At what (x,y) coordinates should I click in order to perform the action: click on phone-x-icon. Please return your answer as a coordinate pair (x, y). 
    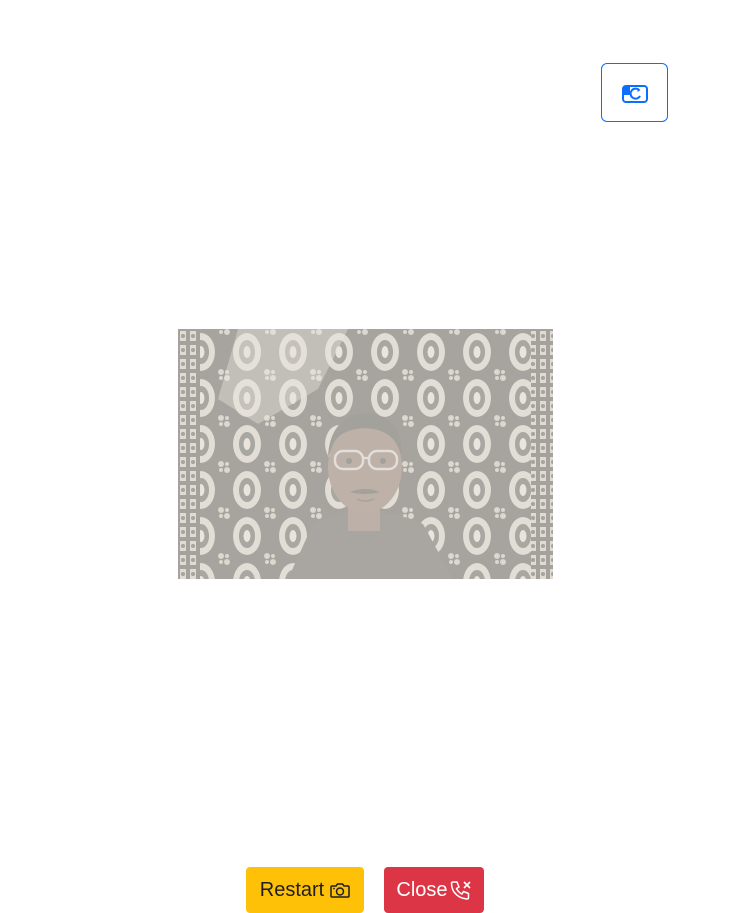
    Looking at the image, I should click on (461, 890).